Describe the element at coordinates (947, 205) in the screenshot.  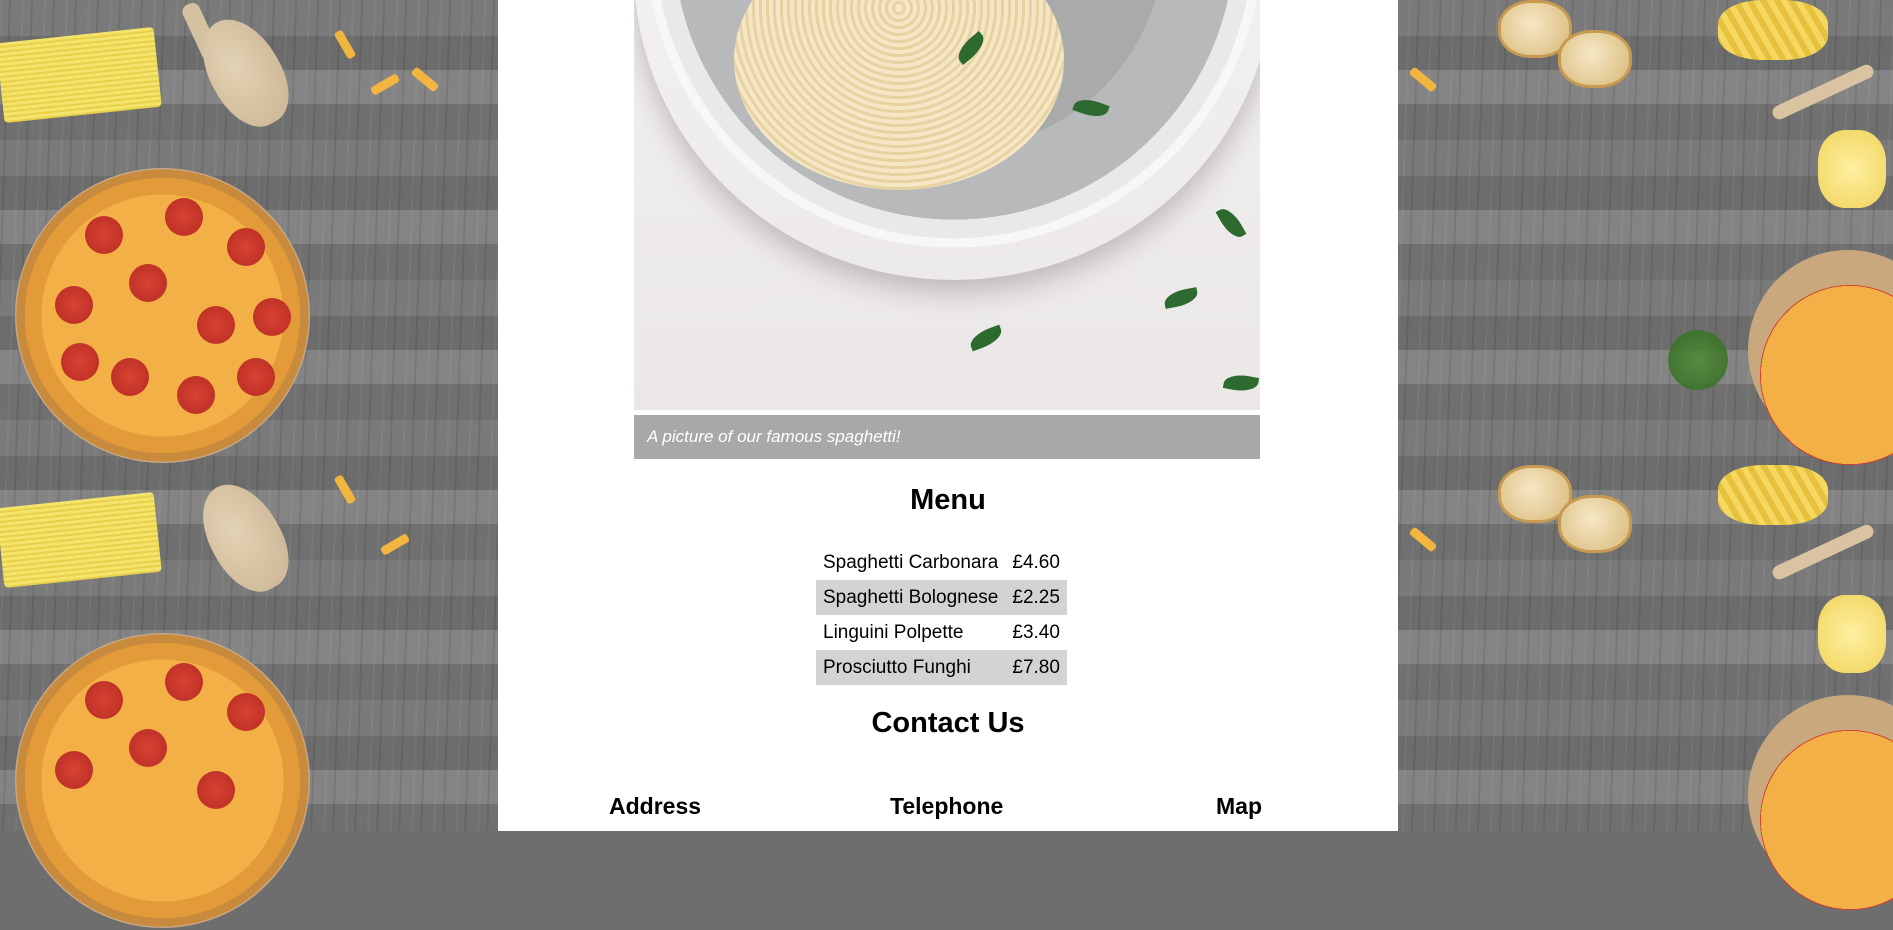
I see `spaghetti-photo` at that location.